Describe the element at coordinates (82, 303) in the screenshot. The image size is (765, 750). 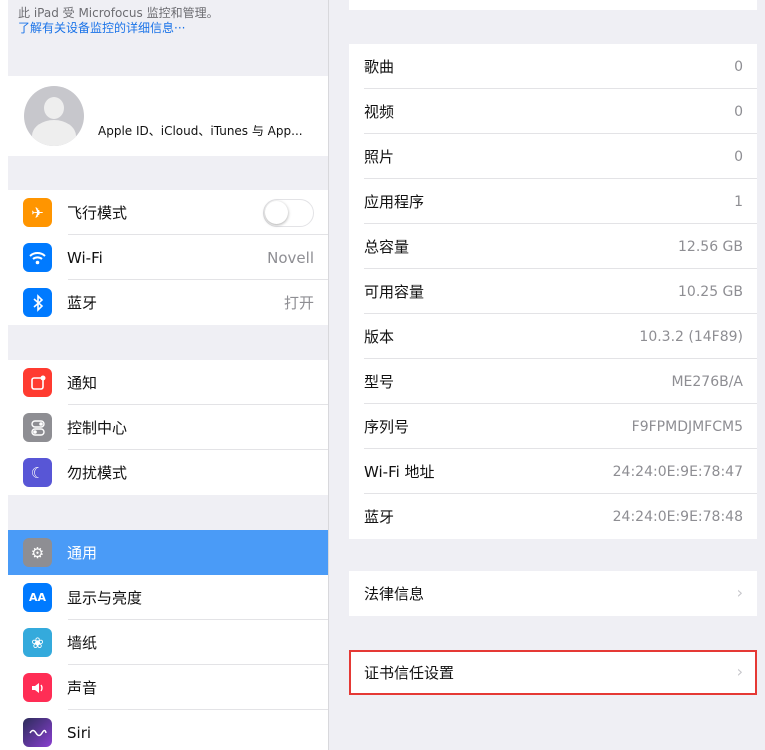
I see `sidebar-item-label: 蓝牙` at that location.